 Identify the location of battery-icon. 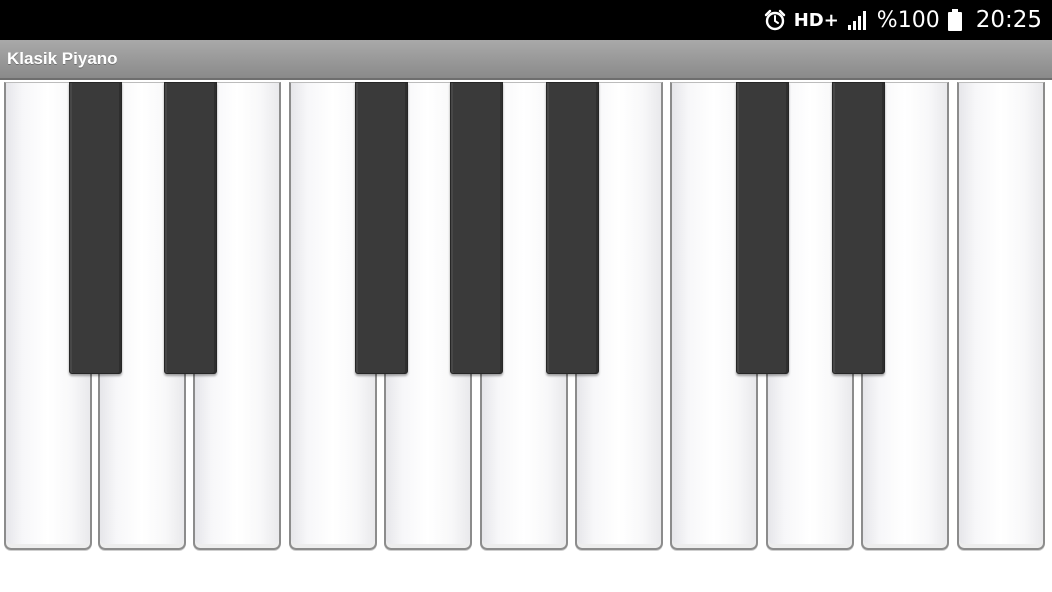
(954, 20).